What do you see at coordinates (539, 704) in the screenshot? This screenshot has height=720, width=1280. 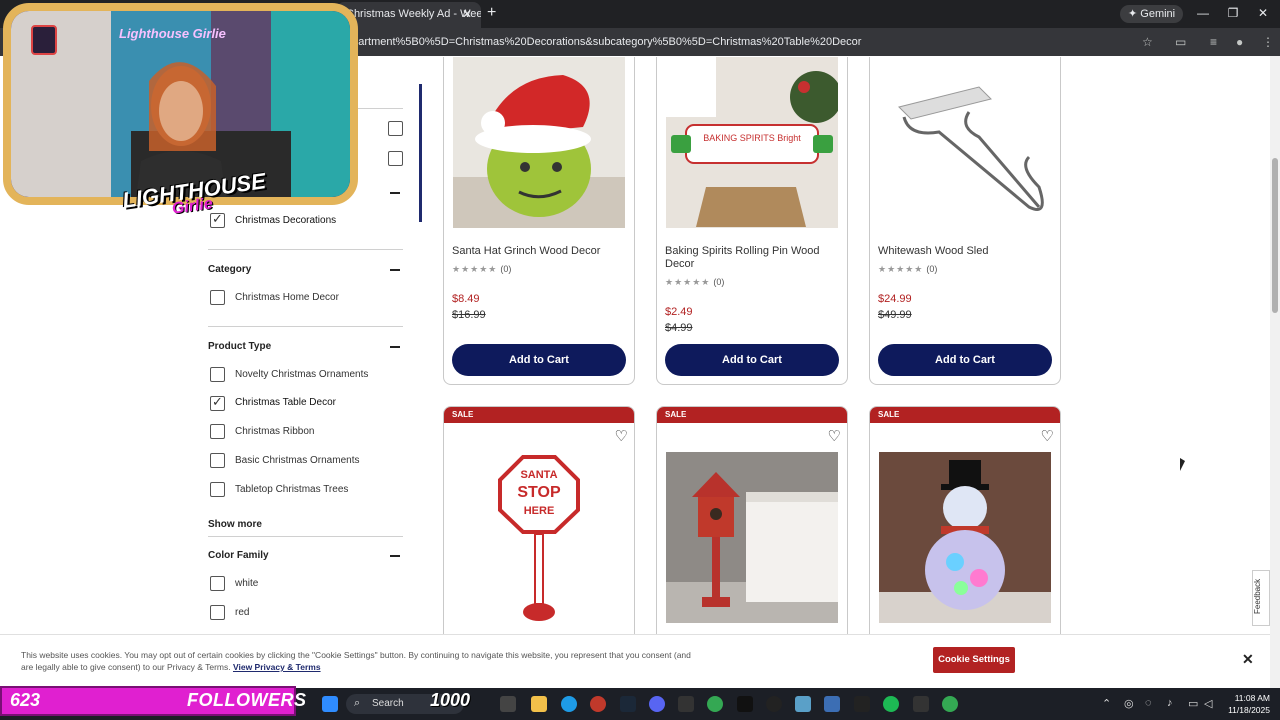 I see `file-explorer-icon` at bounding box center [539, 704].